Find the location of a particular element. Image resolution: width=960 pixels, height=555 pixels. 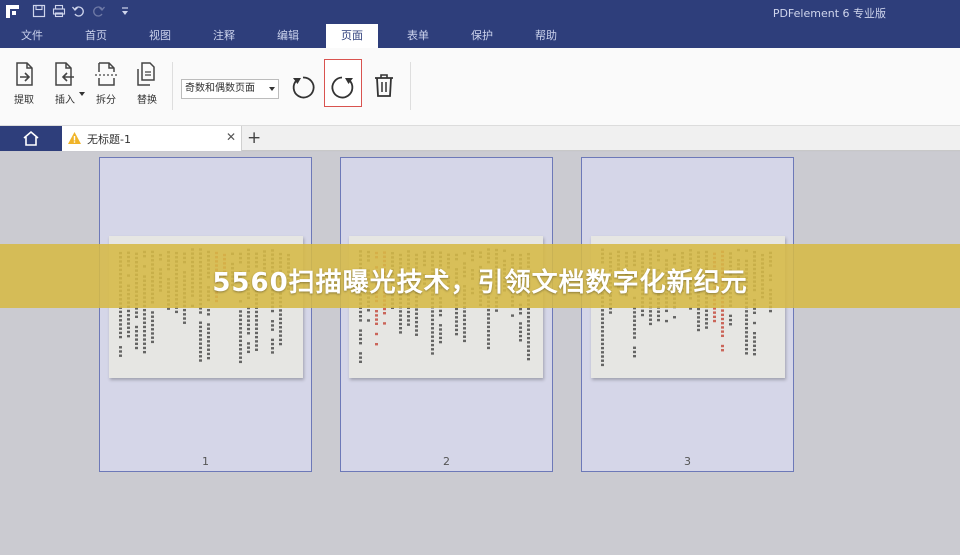

customize-icon is located at coordinates (125, 11).